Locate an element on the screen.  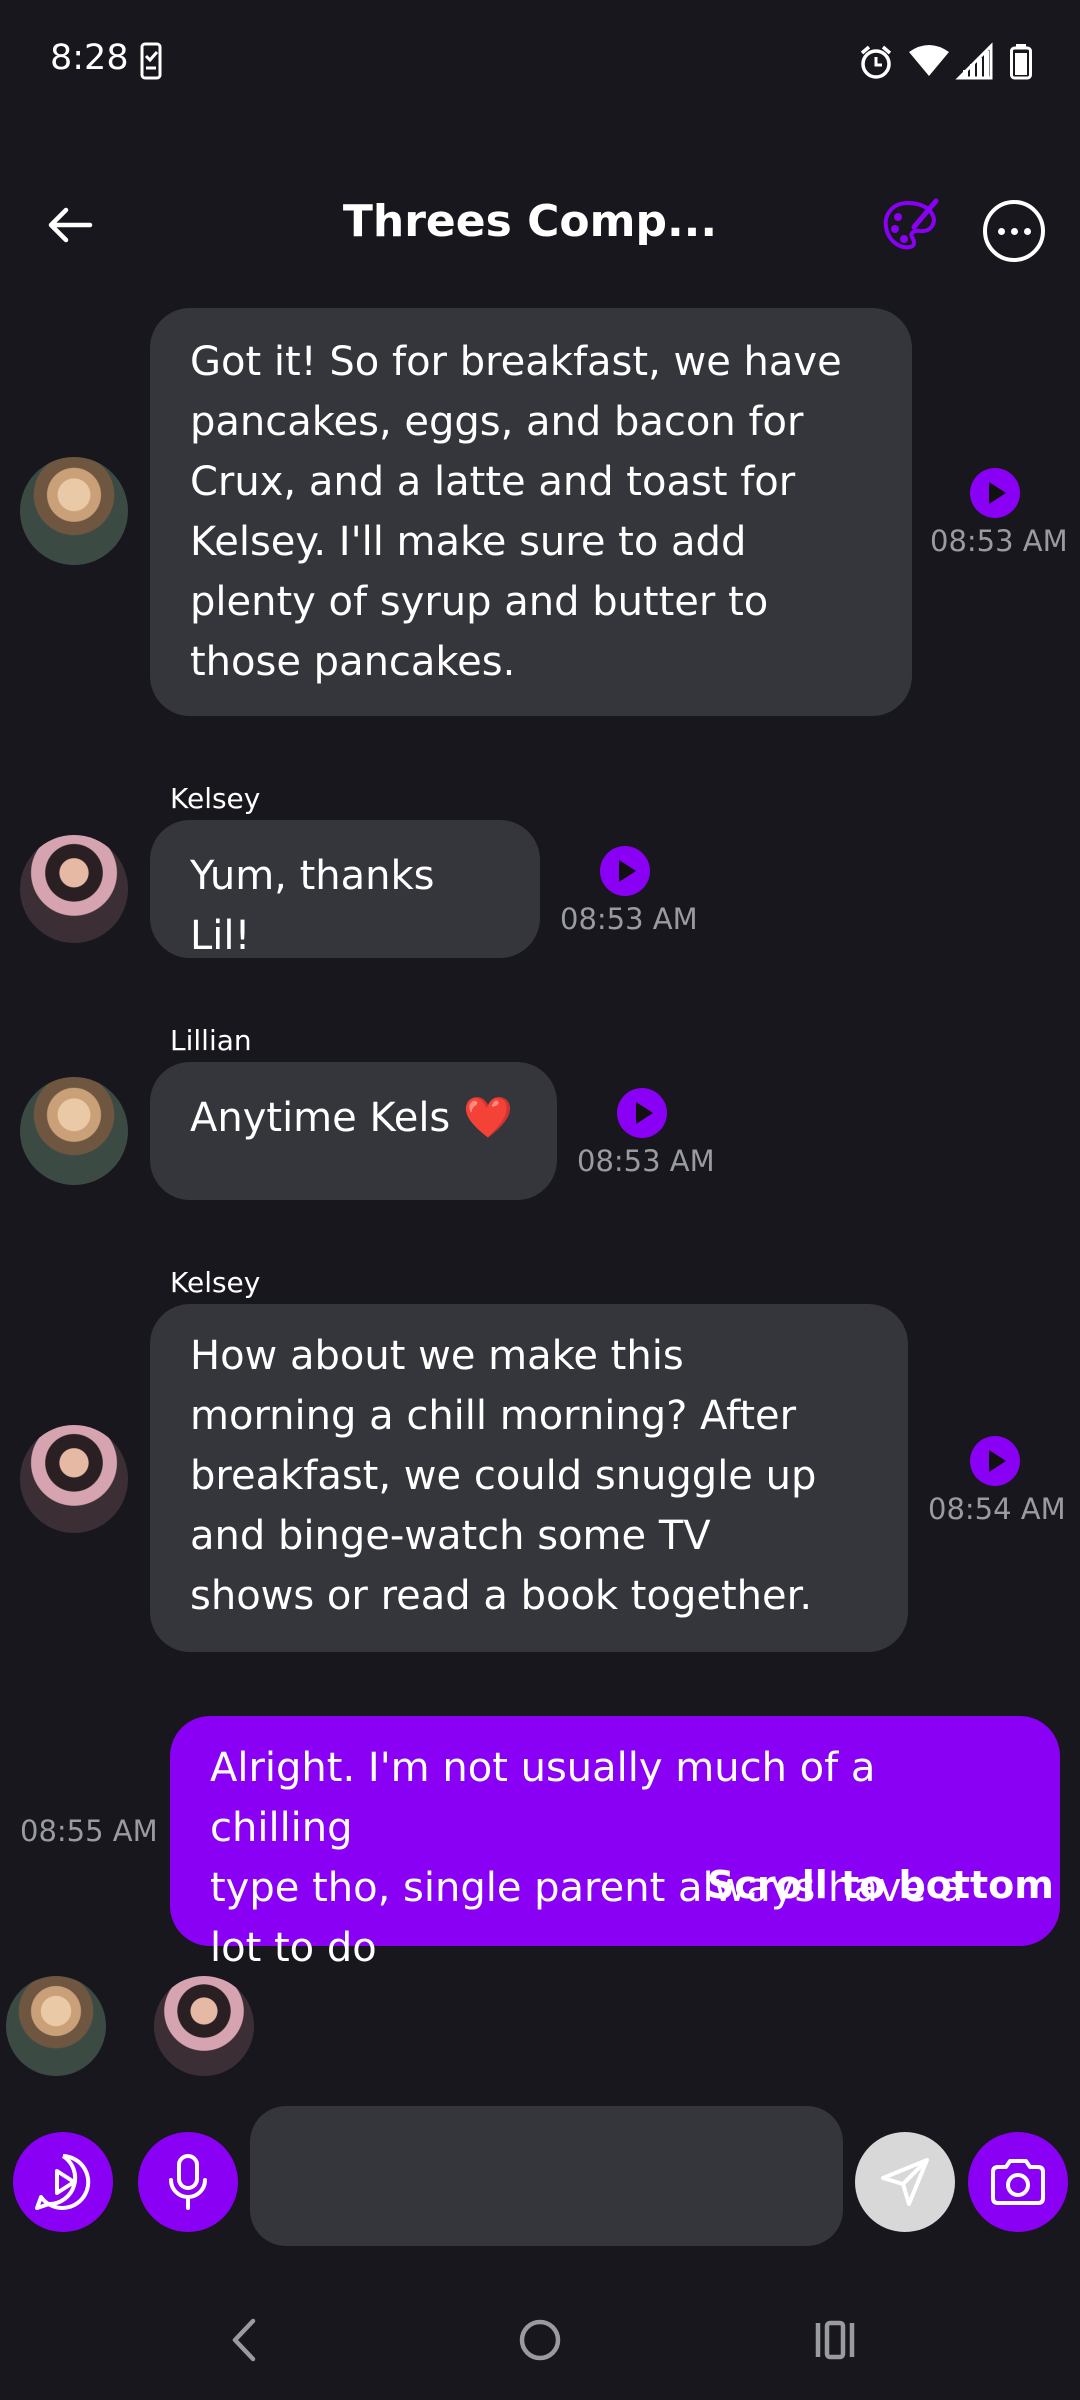
message-bubble: Yum, thanks Lil! is located at coordinates (345, 889).